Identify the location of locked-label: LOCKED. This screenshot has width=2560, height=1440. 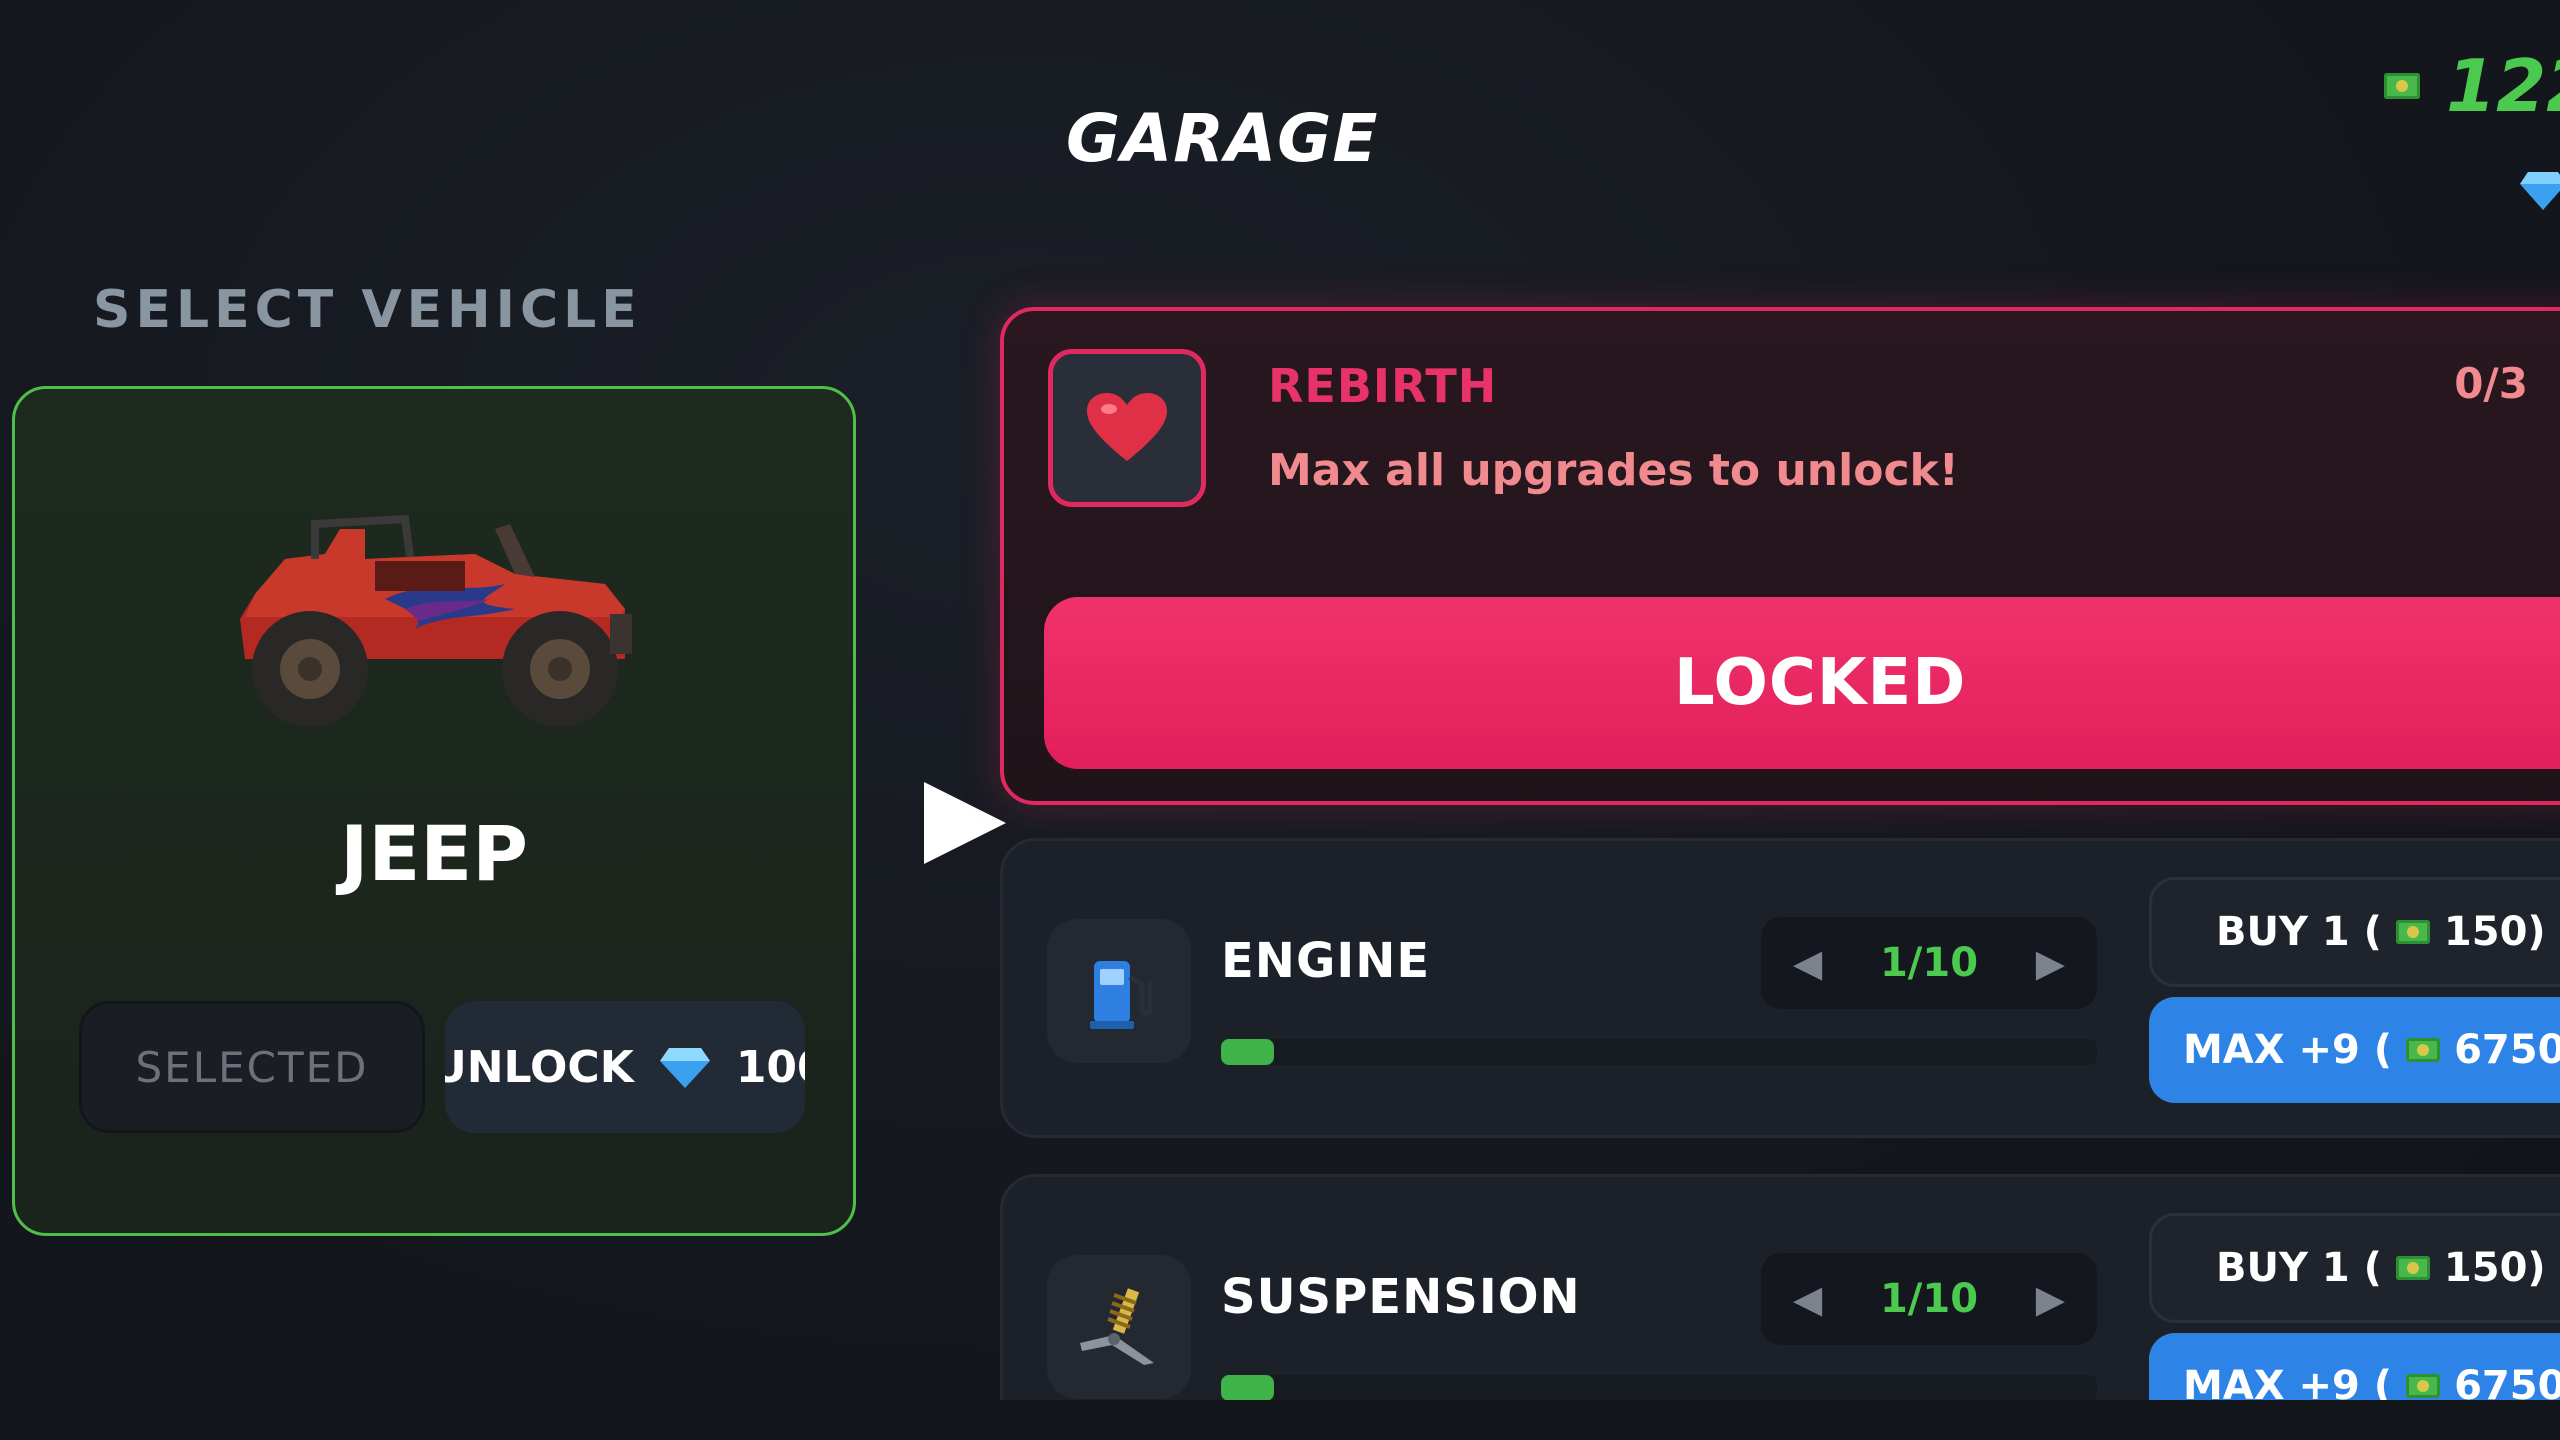
(1820, 683).